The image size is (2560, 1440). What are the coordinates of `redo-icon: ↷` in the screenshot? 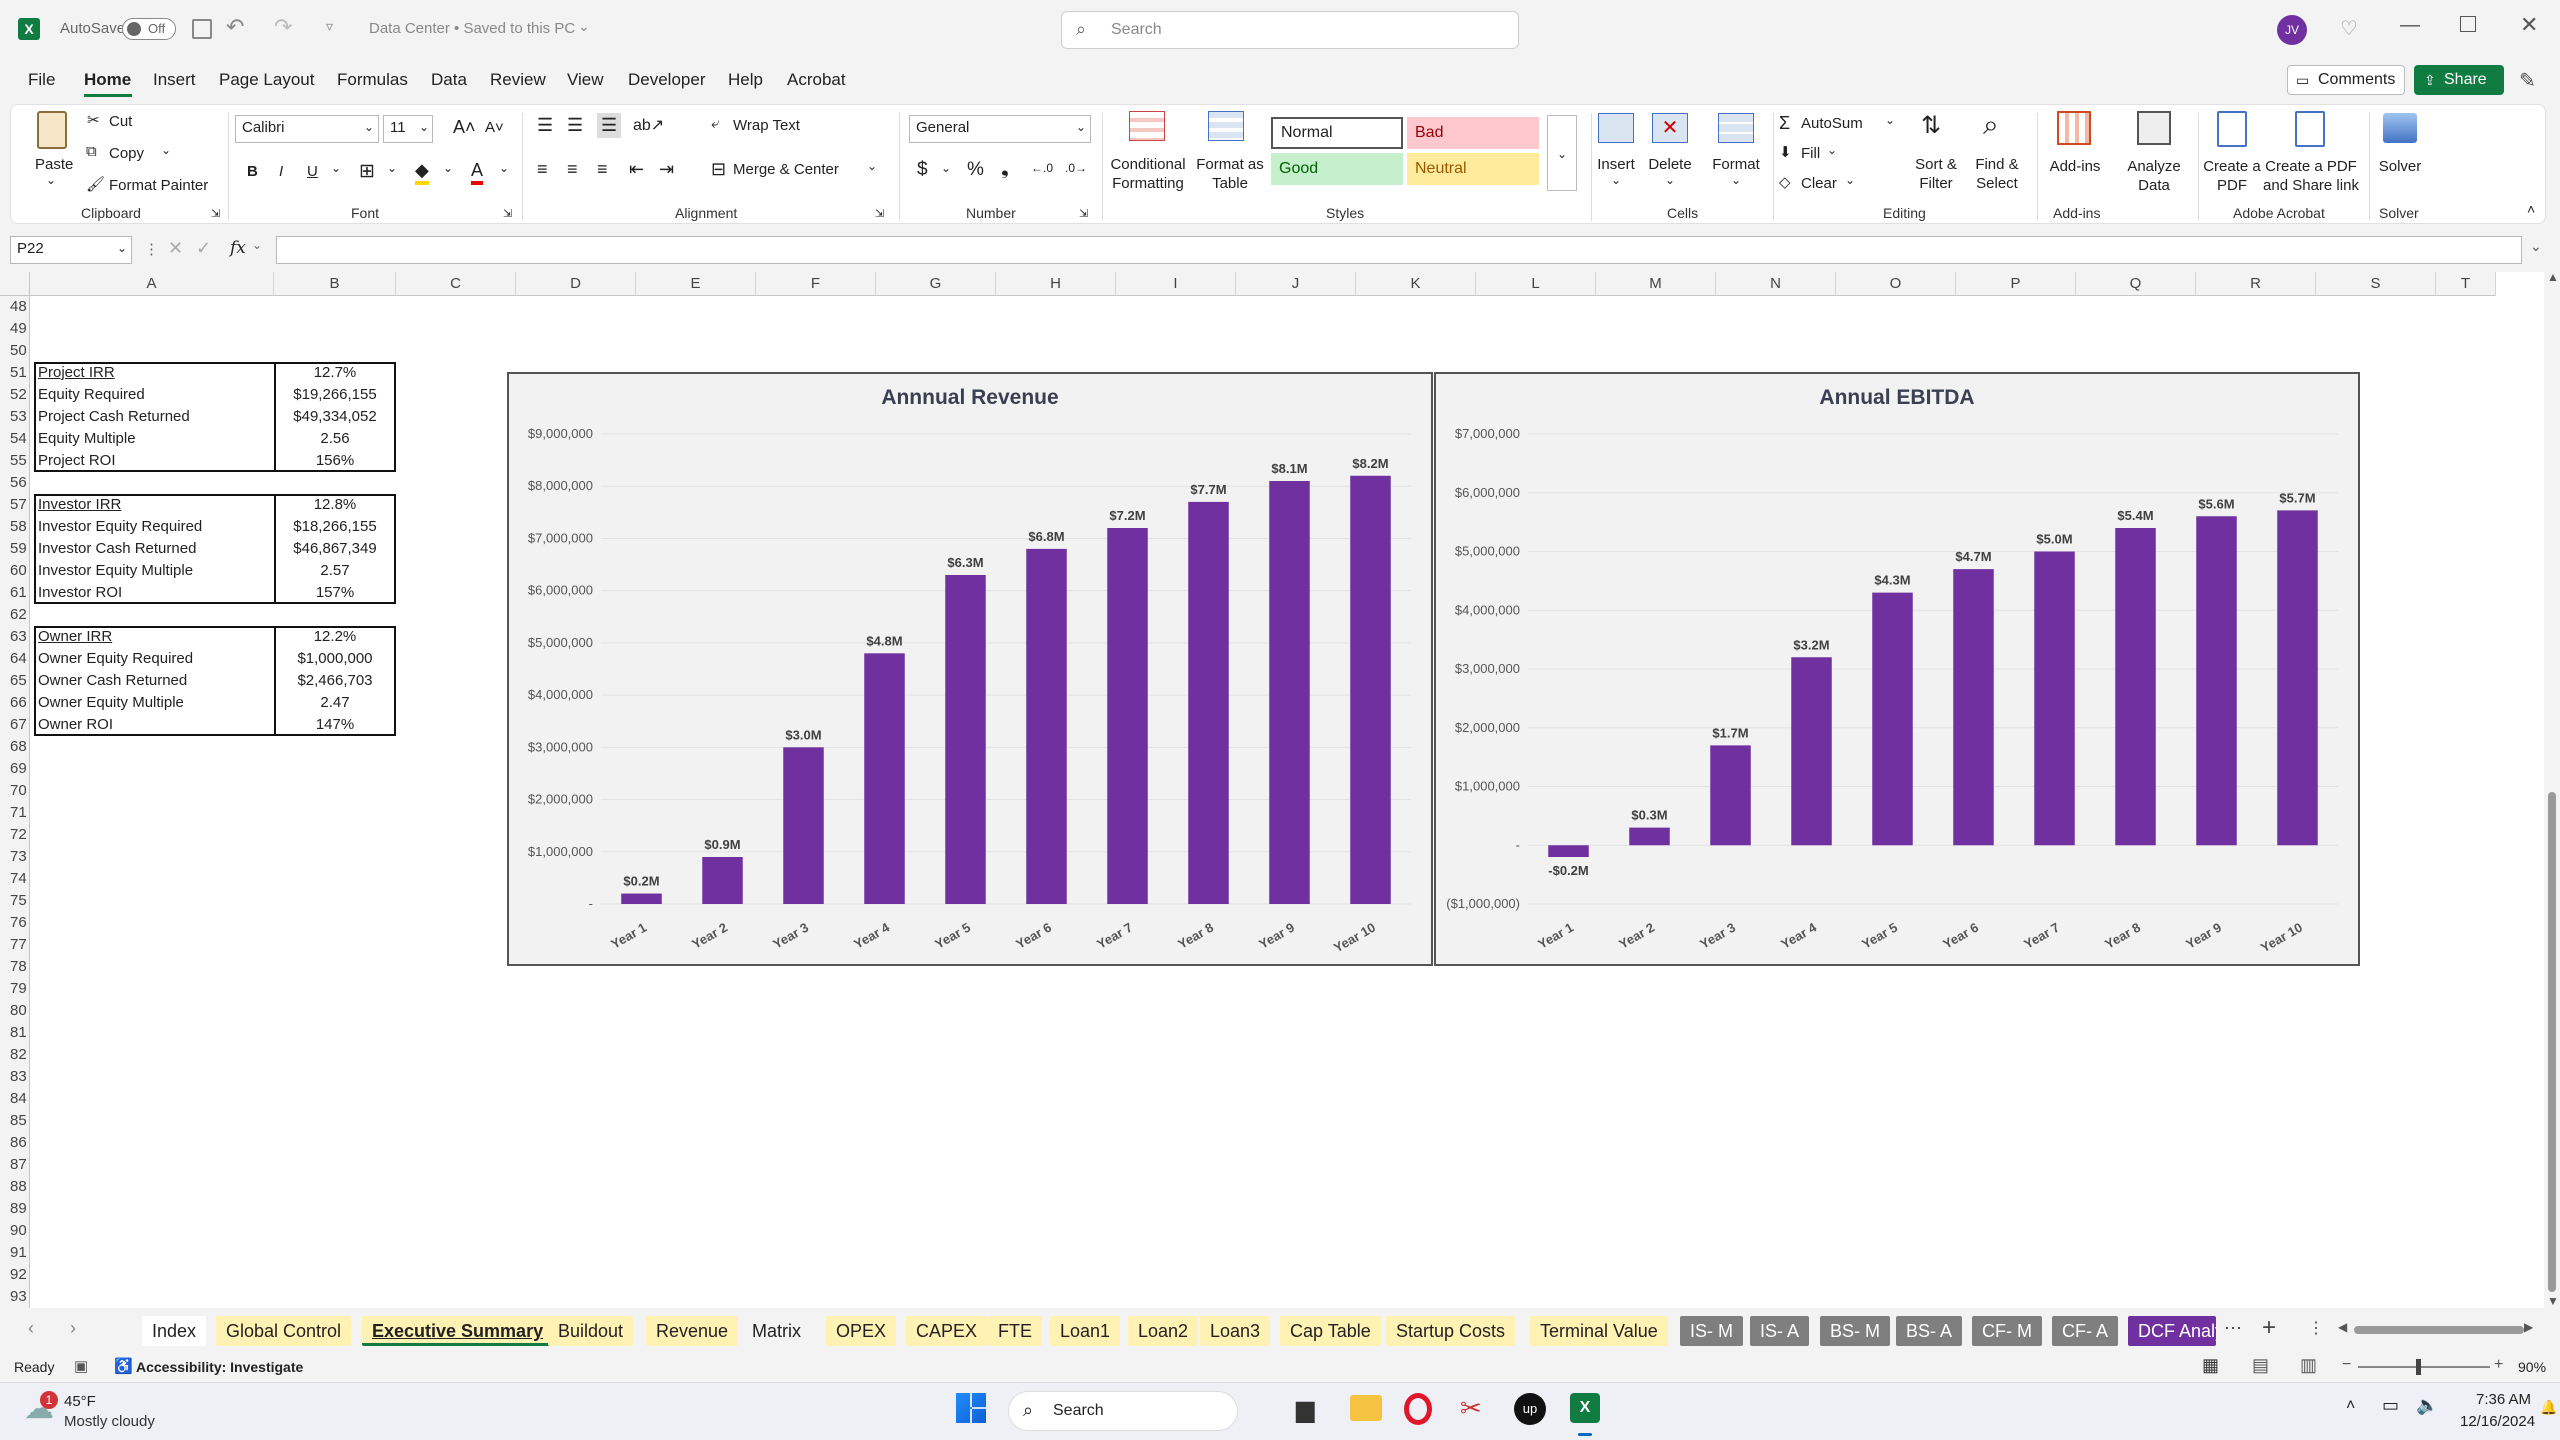 It's located at (283, 27).